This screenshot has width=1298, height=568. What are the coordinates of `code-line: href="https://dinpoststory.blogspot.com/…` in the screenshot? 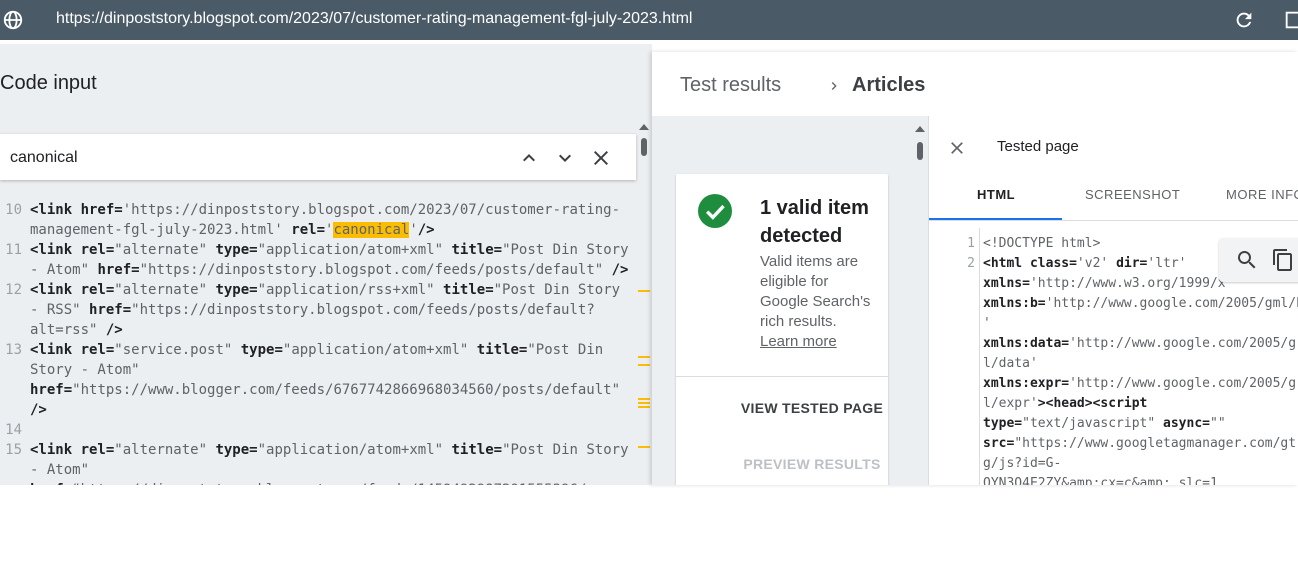 It's located at (314, 472).